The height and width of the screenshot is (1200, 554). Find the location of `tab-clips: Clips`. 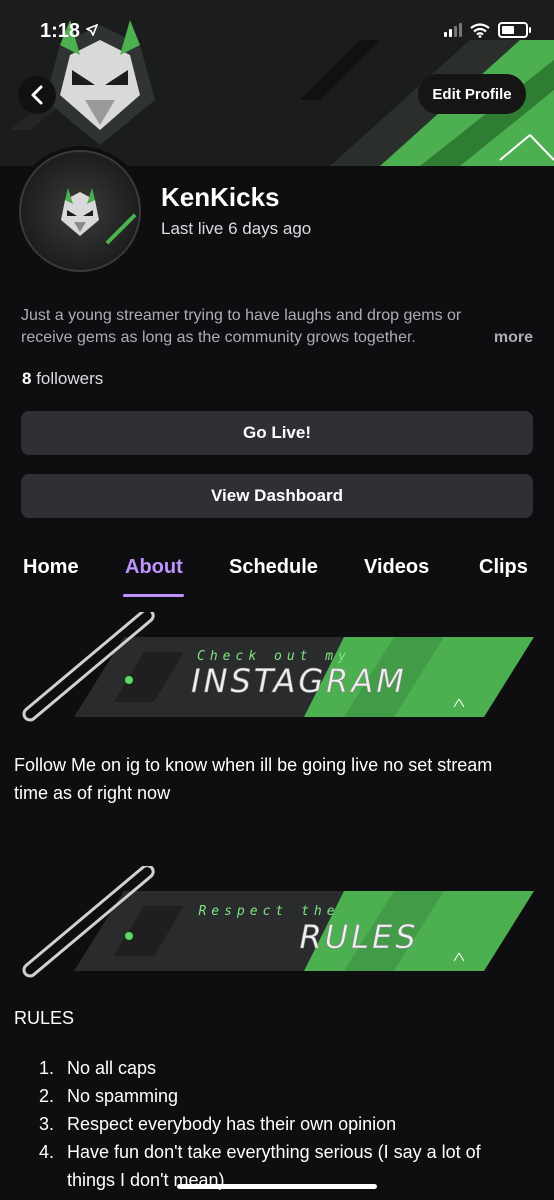

tab-clips: Clips is located at coordinates (503, 567).